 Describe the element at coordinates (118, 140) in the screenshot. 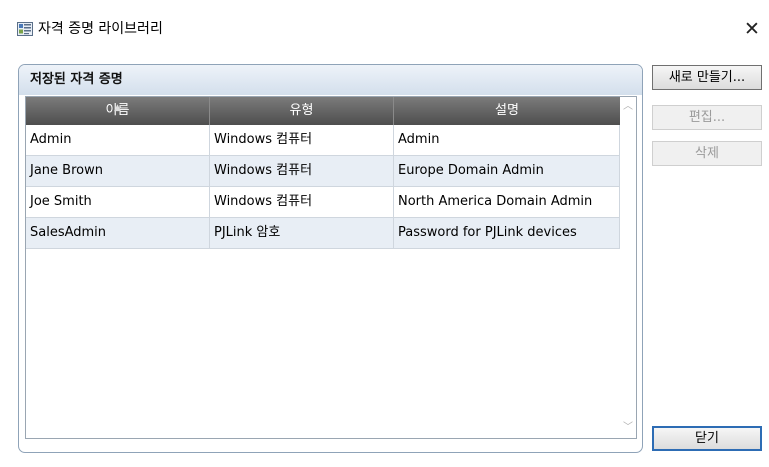

I see `cell-name: Admin` at that location.